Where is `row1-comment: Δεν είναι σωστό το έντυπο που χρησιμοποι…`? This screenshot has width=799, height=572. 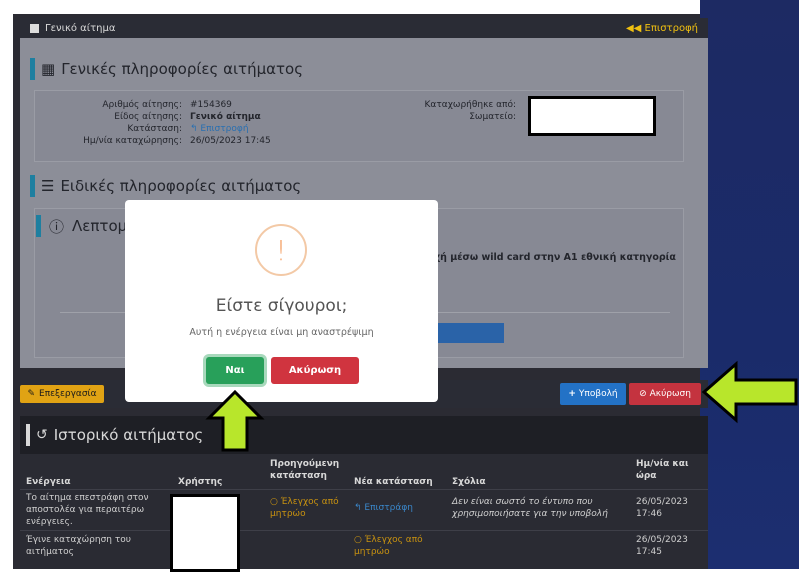
row1-comment: Δεν είναι σωστό το έντυπο που χρησιμοποι… is located at coordinates (530, 508).